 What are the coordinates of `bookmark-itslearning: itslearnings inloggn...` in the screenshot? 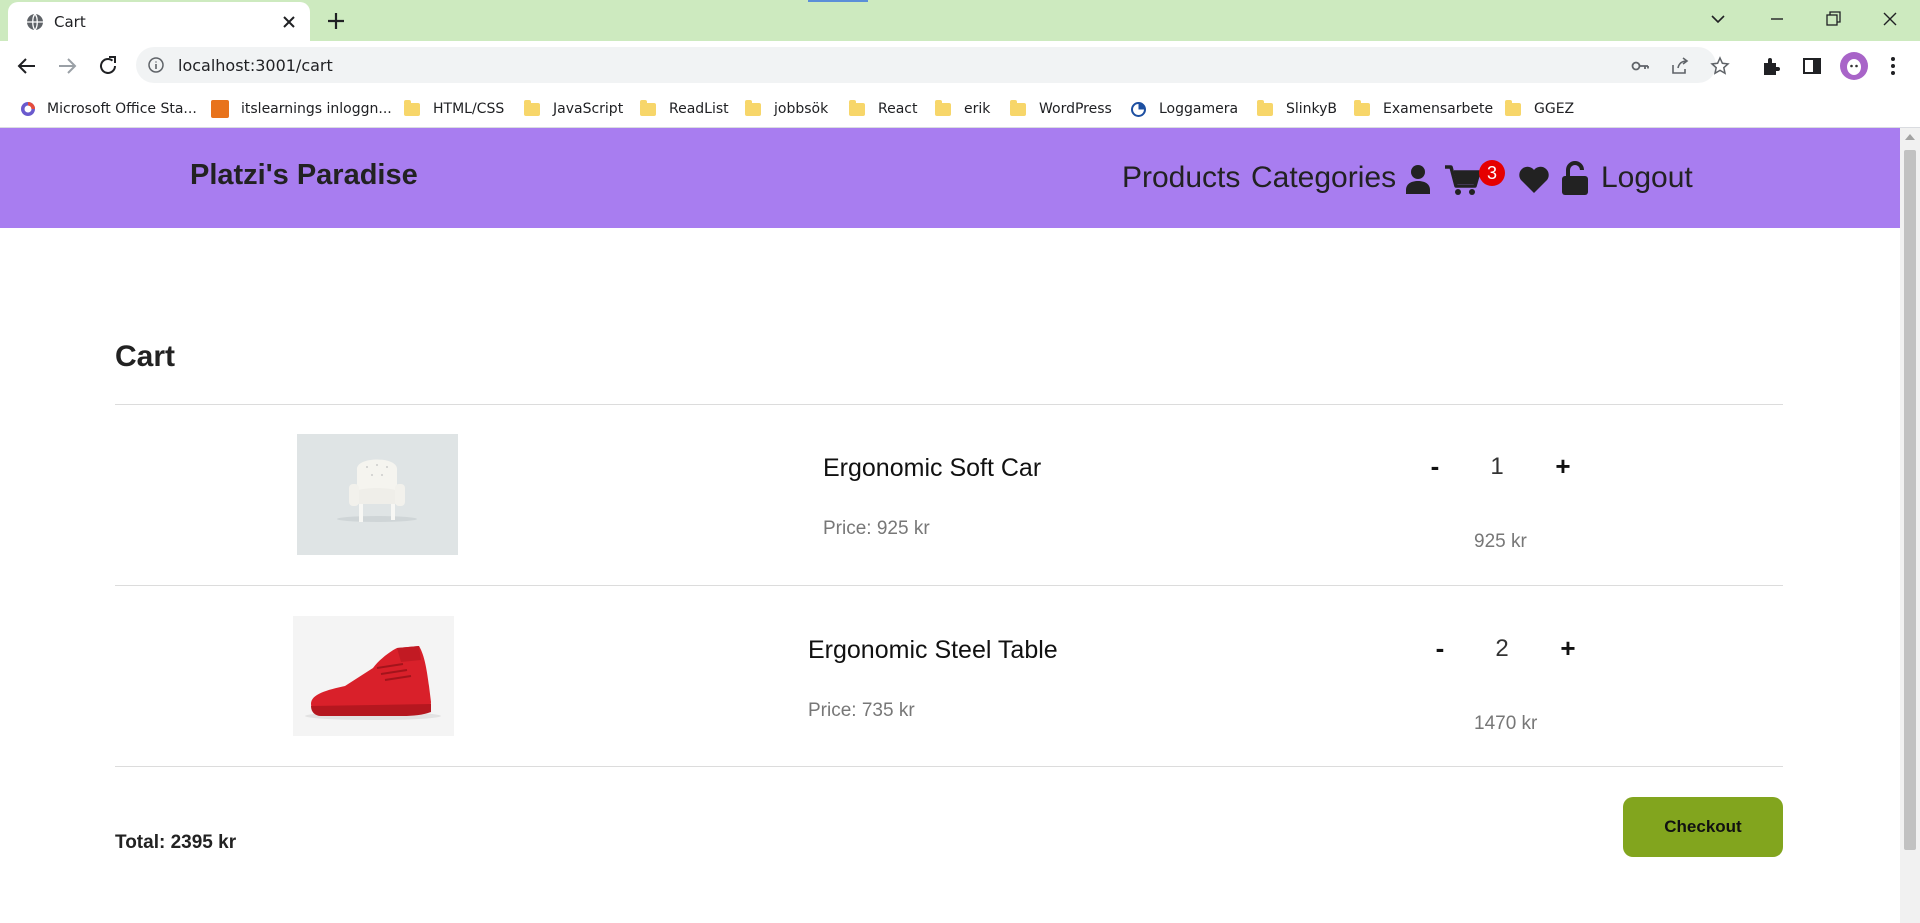 It's located at (301, 109).